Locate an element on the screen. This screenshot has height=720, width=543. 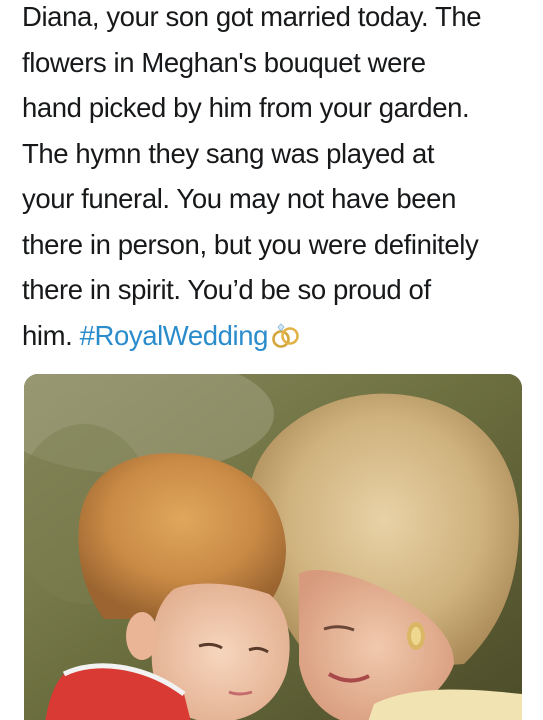
tweet-text-line: there in spirit. You’d be so proud of is located at coordinates (226, 289).